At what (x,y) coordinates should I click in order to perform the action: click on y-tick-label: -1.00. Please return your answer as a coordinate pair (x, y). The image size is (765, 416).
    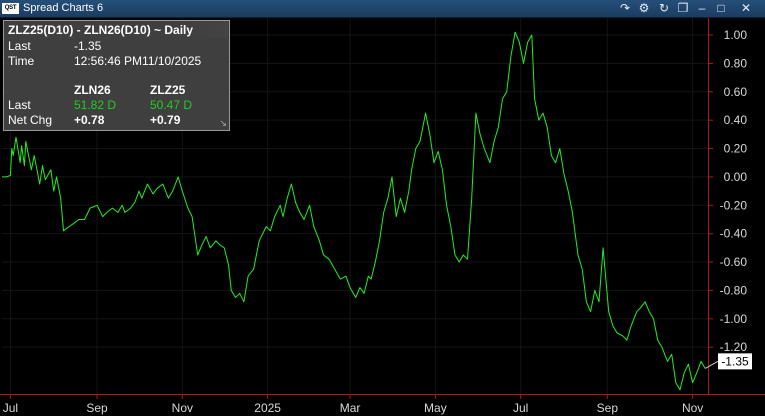
    Looking at the image, I should click on (734, 319).